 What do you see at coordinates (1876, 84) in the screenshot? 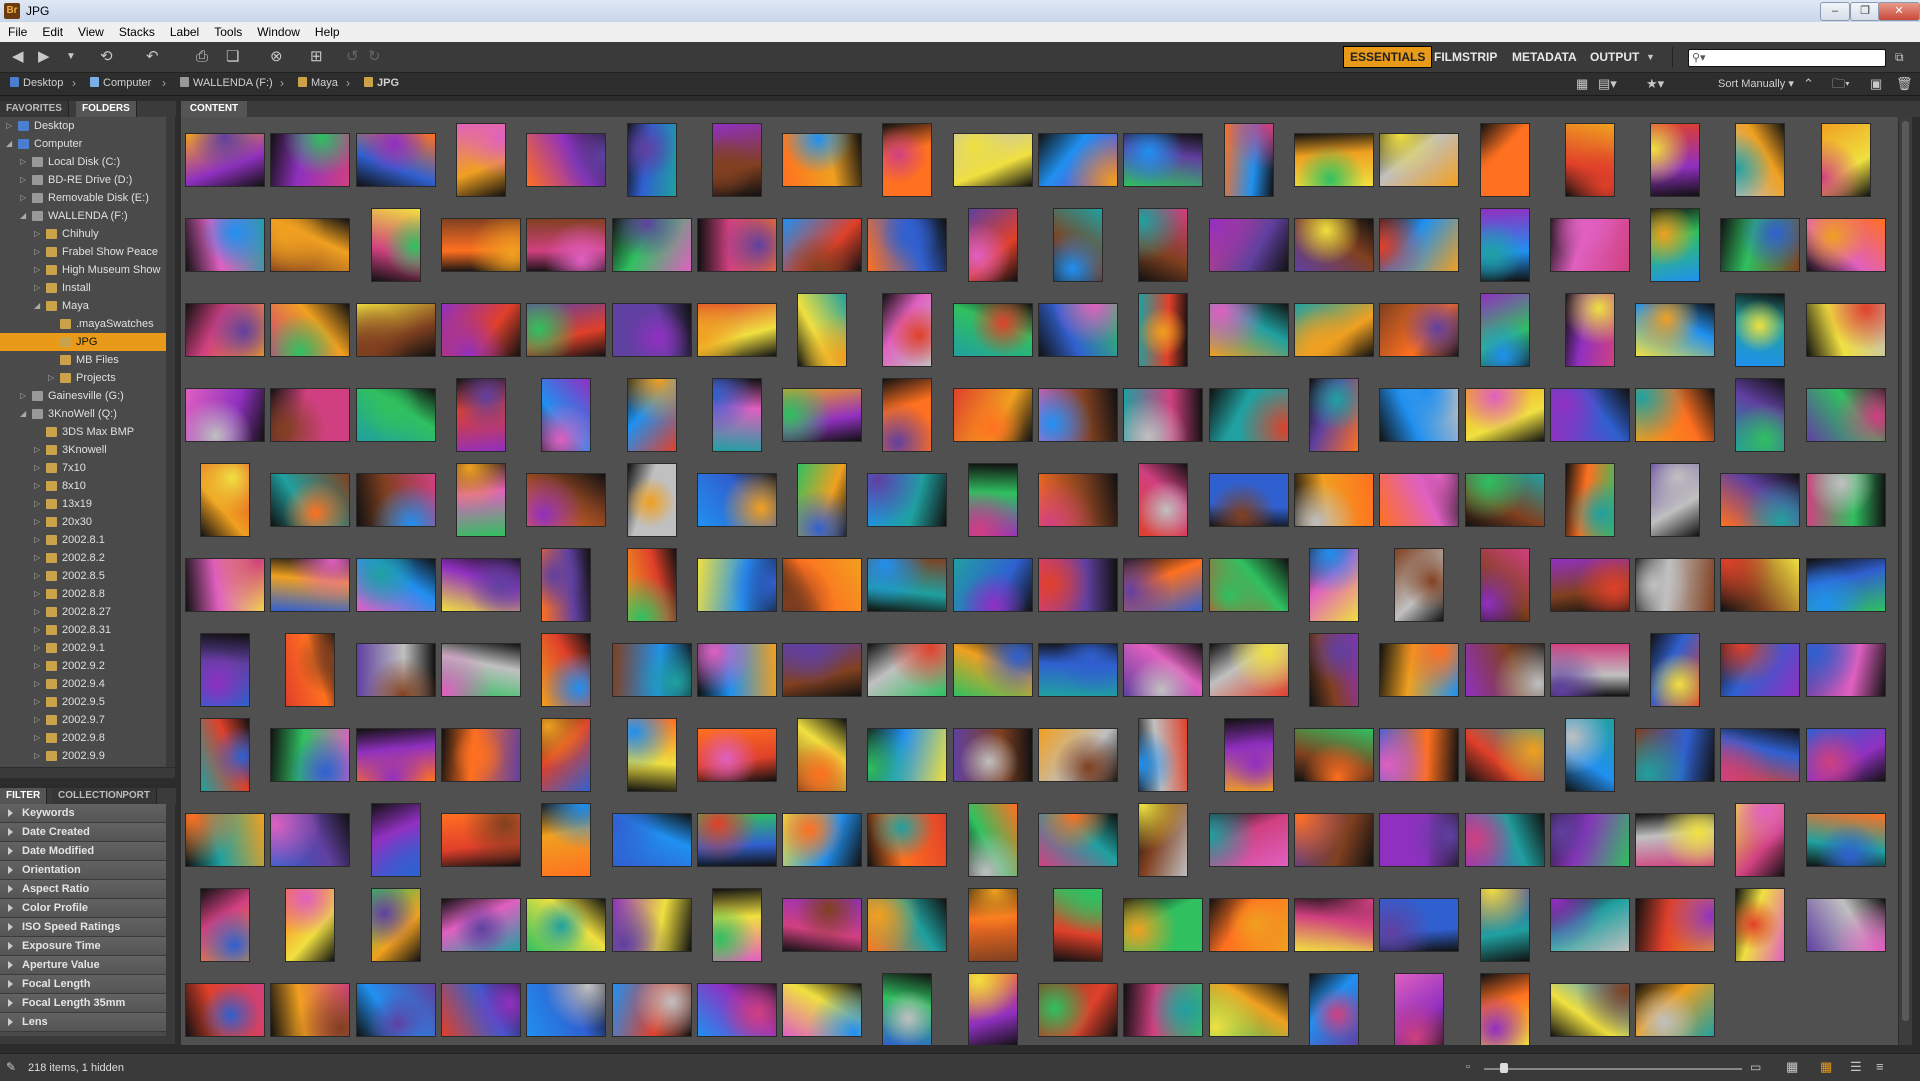
I see `new-folder-icon: ▣` at bounding box center [1876, 84].